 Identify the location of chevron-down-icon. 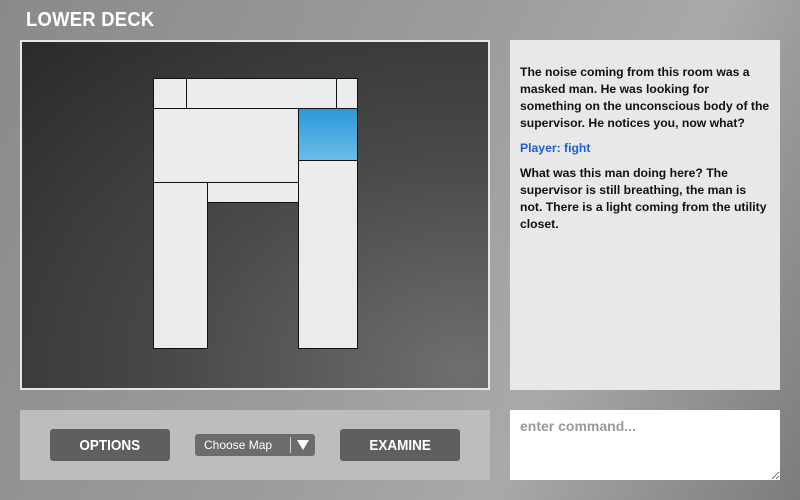
(303, 445).